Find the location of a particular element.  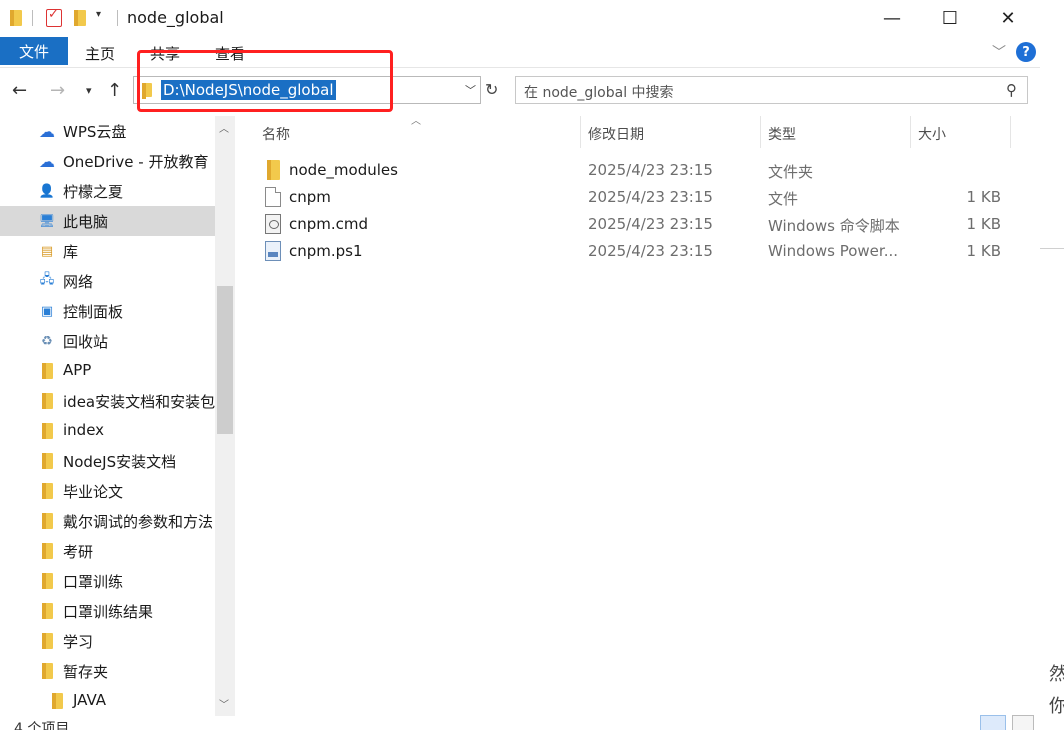

scroll-up-icon: ︿ is located at coordinates (224, 127).